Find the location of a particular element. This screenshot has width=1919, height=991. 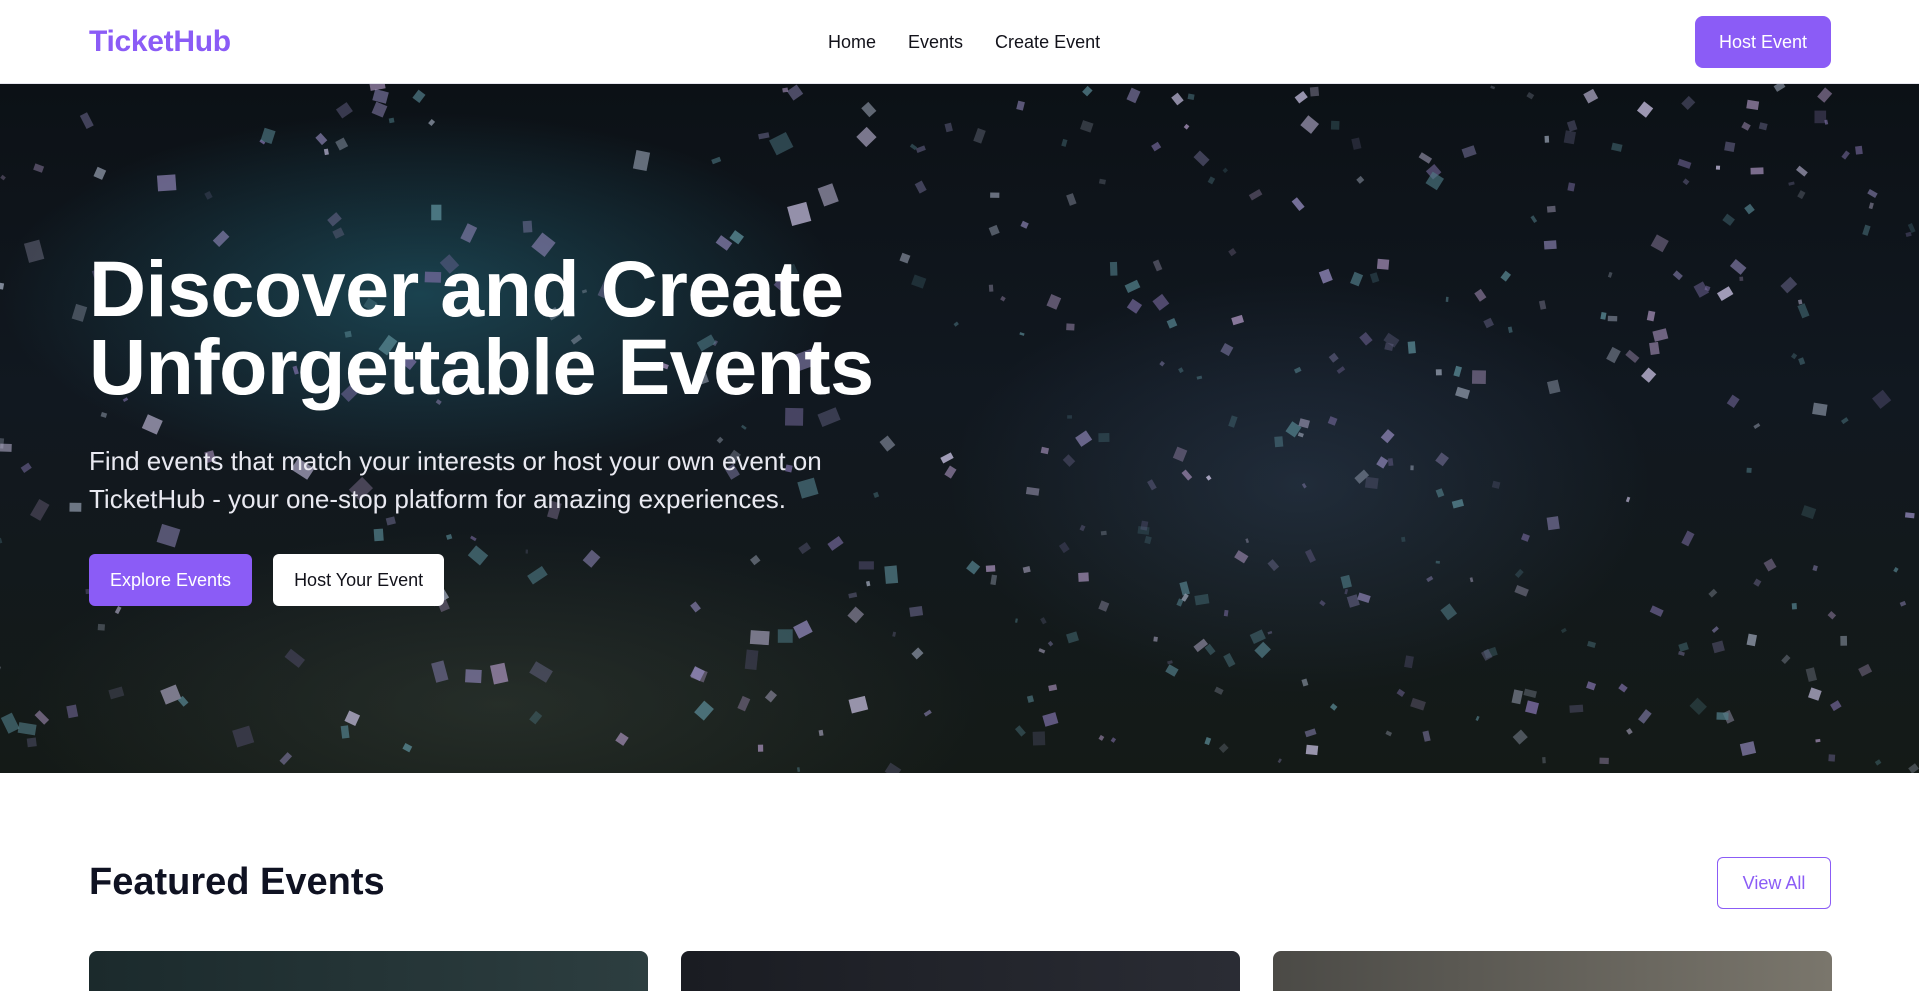

nav-create-event: Create Event is located at coordinates (1047, 42).